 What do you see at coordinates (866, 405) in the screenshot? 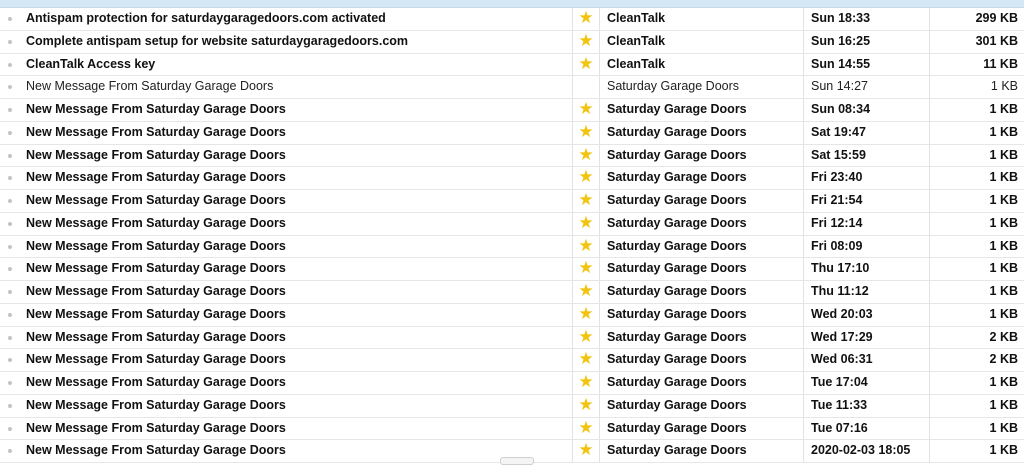
I see `message-date: Tue 11:33` at bounding box center [866, 405].